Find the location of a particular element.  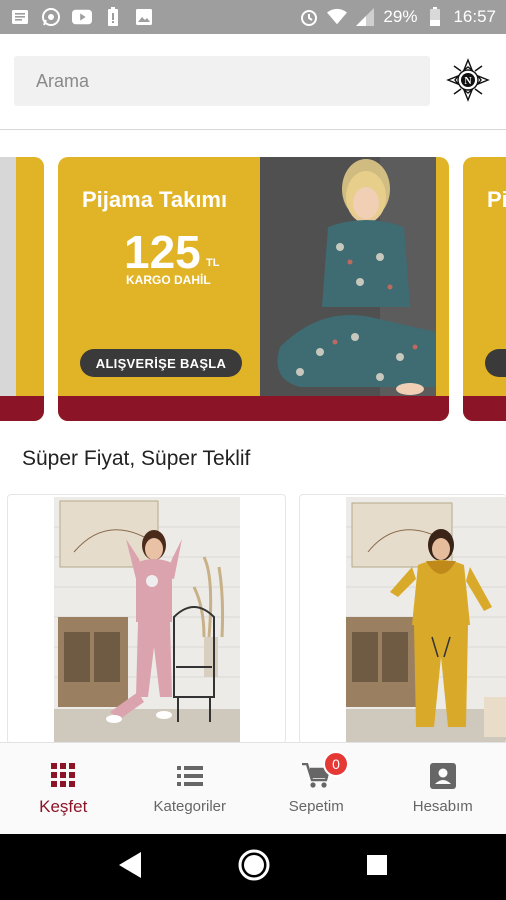

wifi-icon is located at coordinates (337, 17).